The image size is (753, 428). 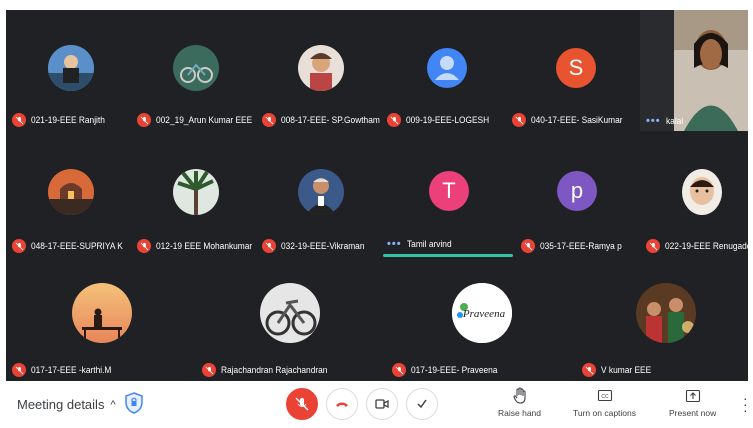 What do you see at coordinates (113, 404) in the screenshot?
I see `chevron-up-icon: ^` at bounding box center [113, 404].